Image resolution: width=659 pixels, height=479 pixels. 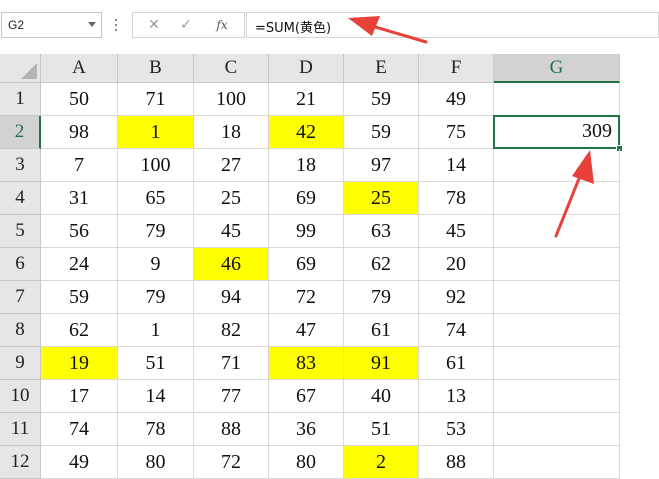 I want to click on cell-g7, so click(x=557, y=297).